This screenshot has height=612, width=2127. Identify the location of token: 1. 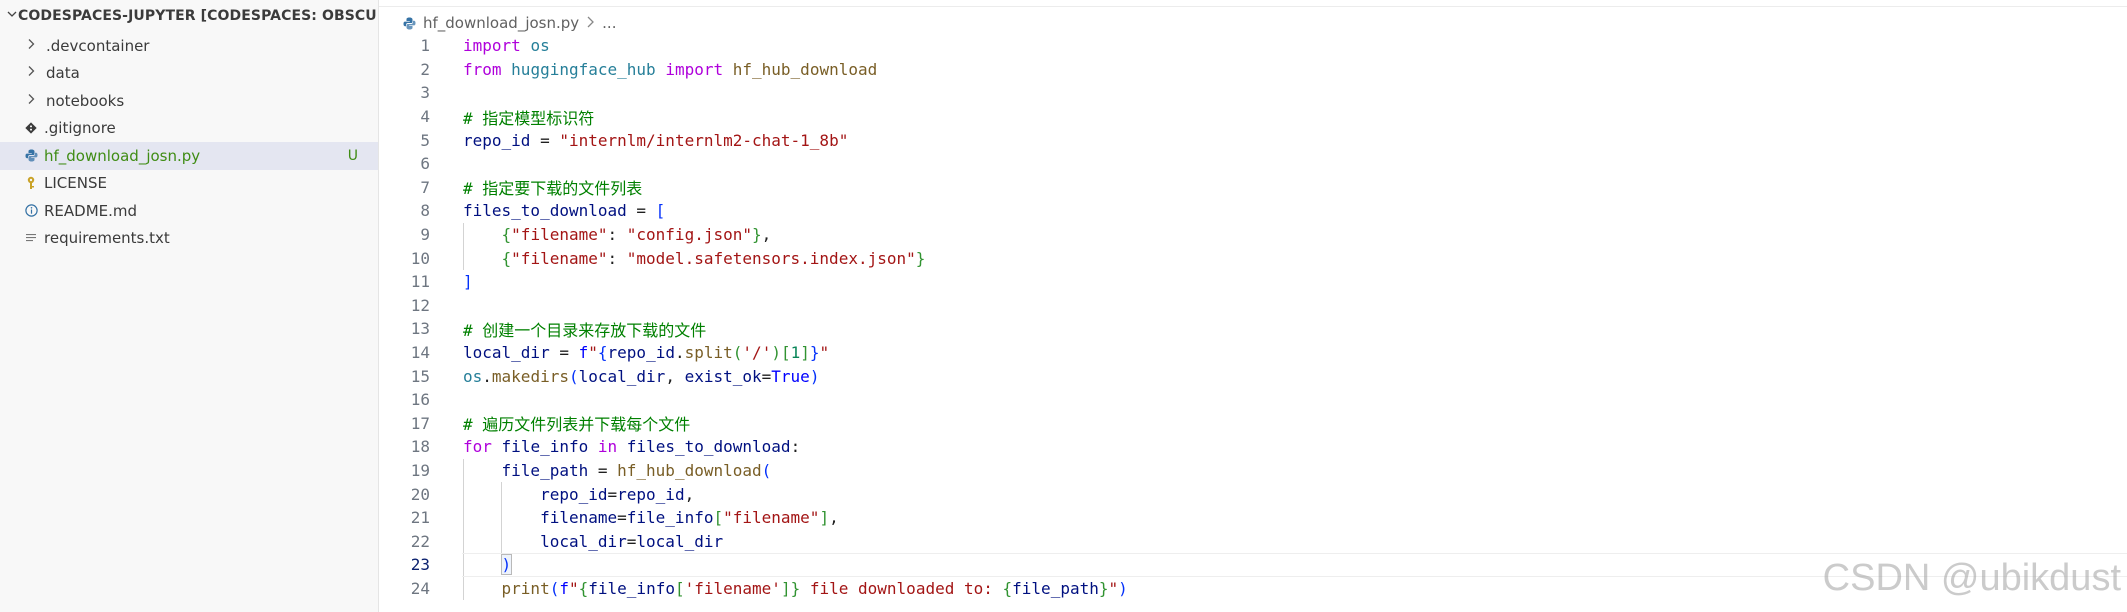
(795, 353).